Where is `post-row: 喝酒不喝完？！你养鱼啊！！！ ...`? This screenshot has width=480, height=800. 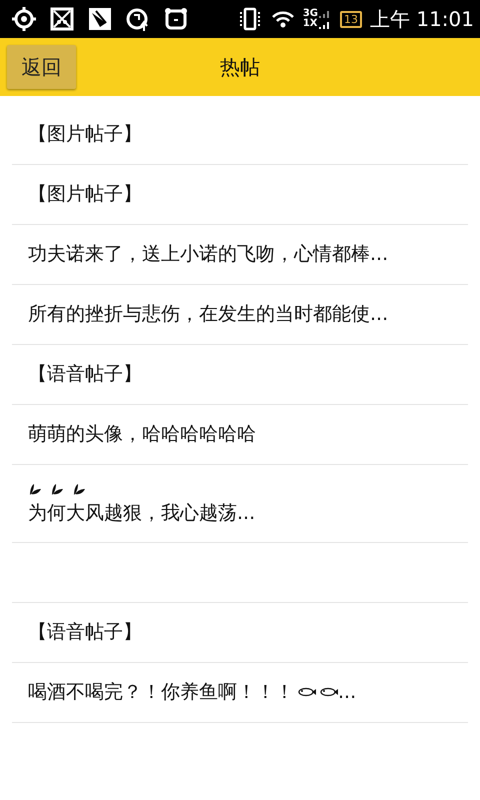 post-row: 喝酒不喝完？！你养鱼啊！！！ ... is located at coordinates (240, 692).